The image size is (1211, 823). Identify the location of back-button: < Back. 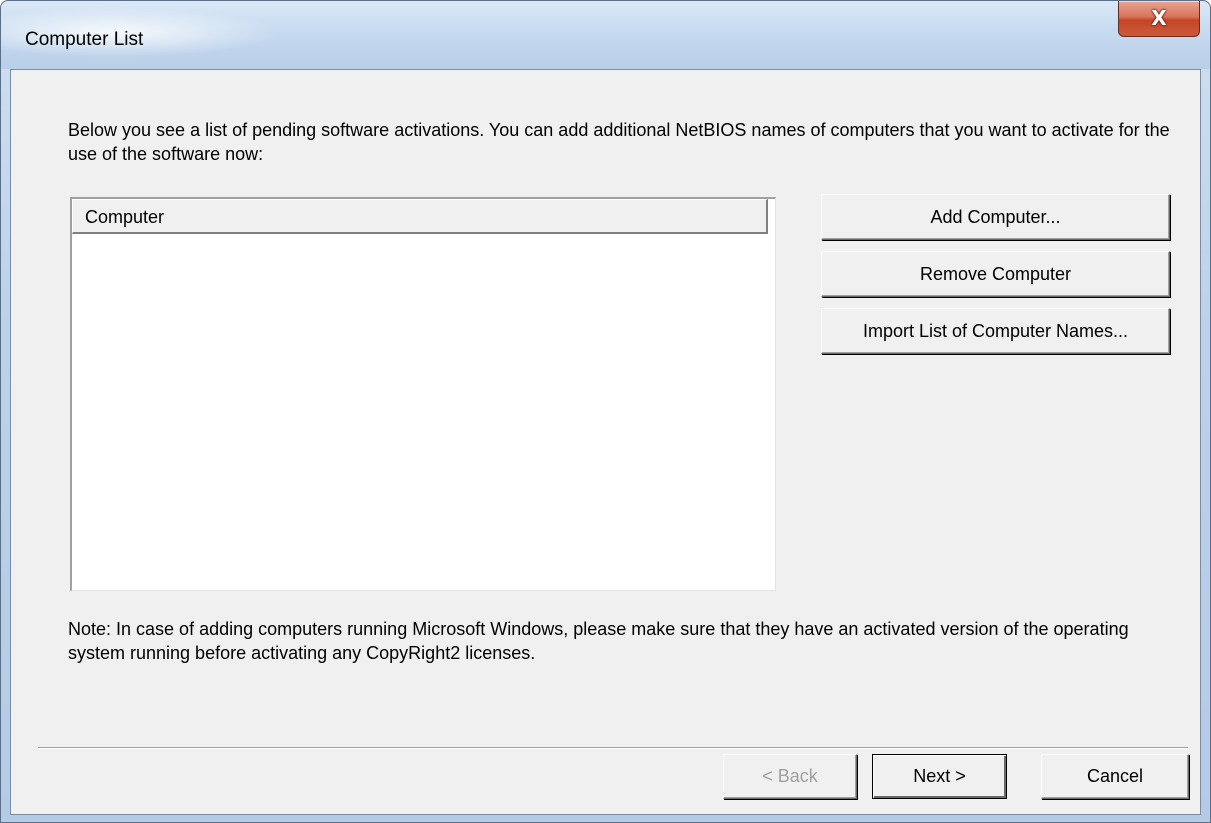
(790, 776).